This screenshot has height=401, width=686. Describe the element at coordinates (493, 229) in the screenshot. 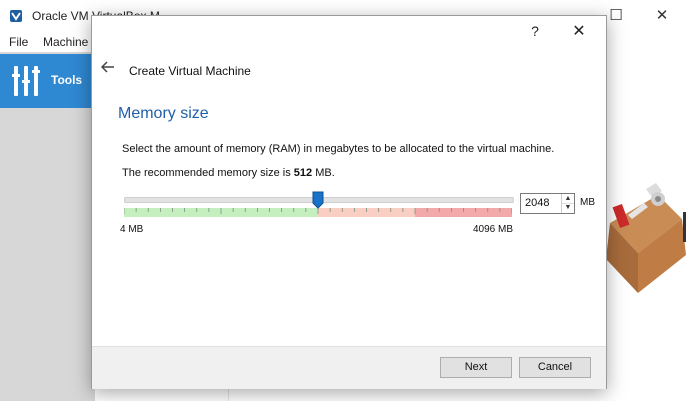

I see `slider-max-label: 4096 MB` at that location.